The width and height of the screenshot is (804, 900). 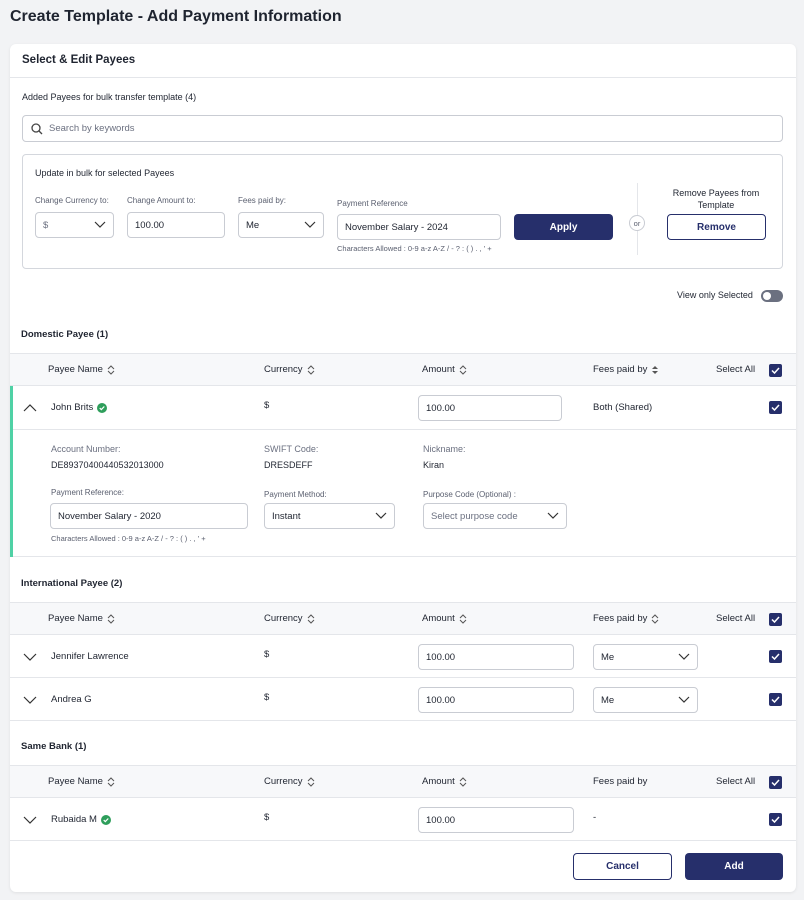 What do you see at coordinates (329, 516) in the screenshot?
I see `payment-method-select: Instant` at bounding box center [329, 516].